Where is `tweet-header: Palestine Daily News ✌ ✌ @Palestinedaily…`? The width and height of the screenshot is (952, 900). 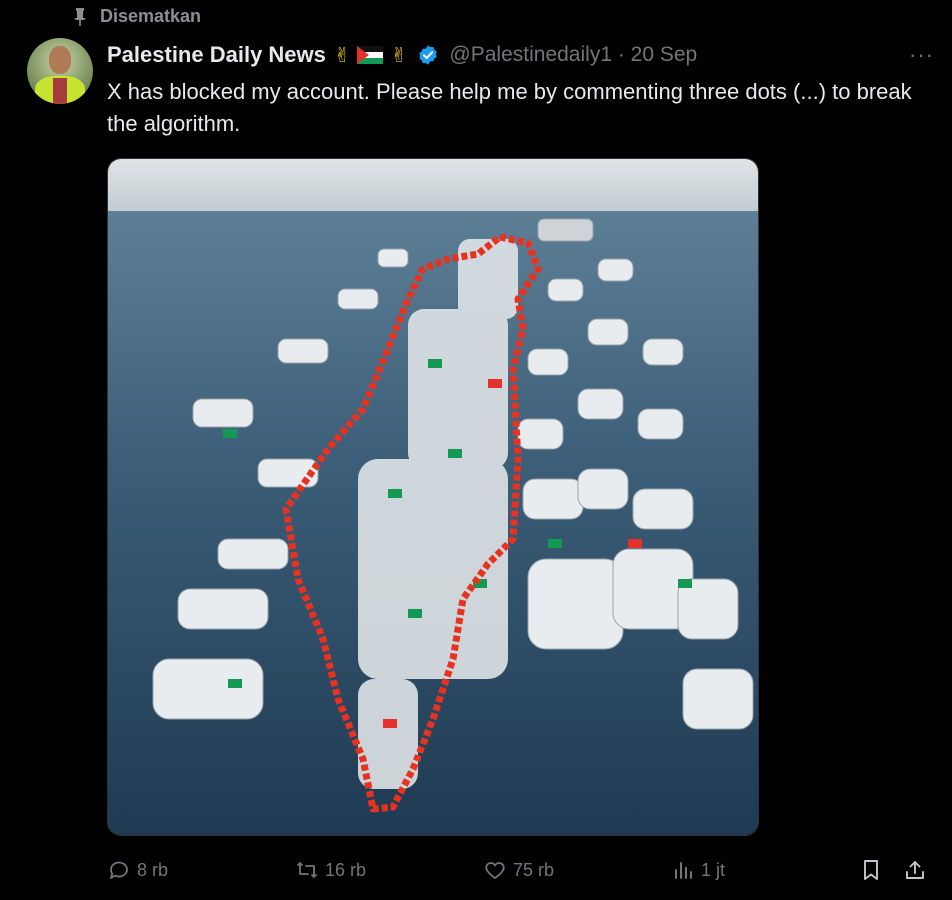
tweet-header: Palestine Daily News ✌ ✌ @Palestinedaily… is located at coordinates (519, 55).